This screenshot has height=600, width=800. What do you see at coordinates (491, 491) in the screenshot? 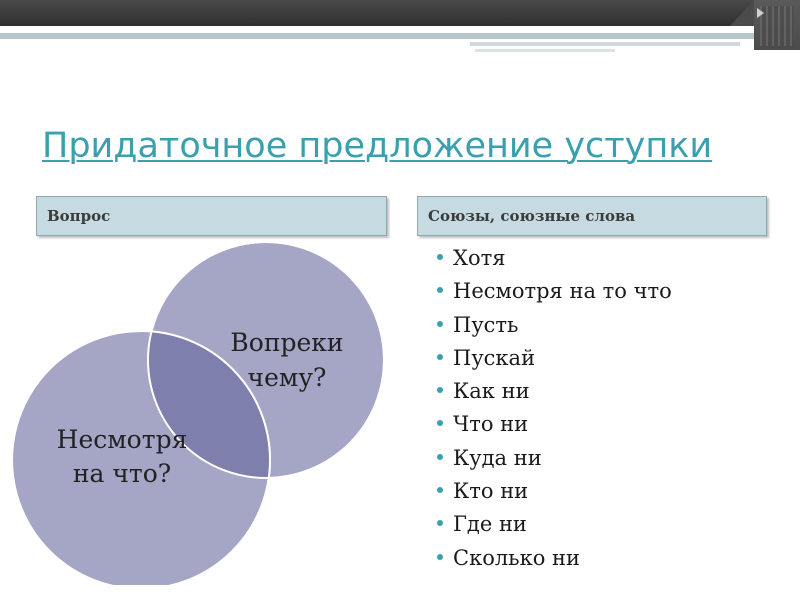
I see `list-item-text: Кто ни` at bounding box center [491, 491].